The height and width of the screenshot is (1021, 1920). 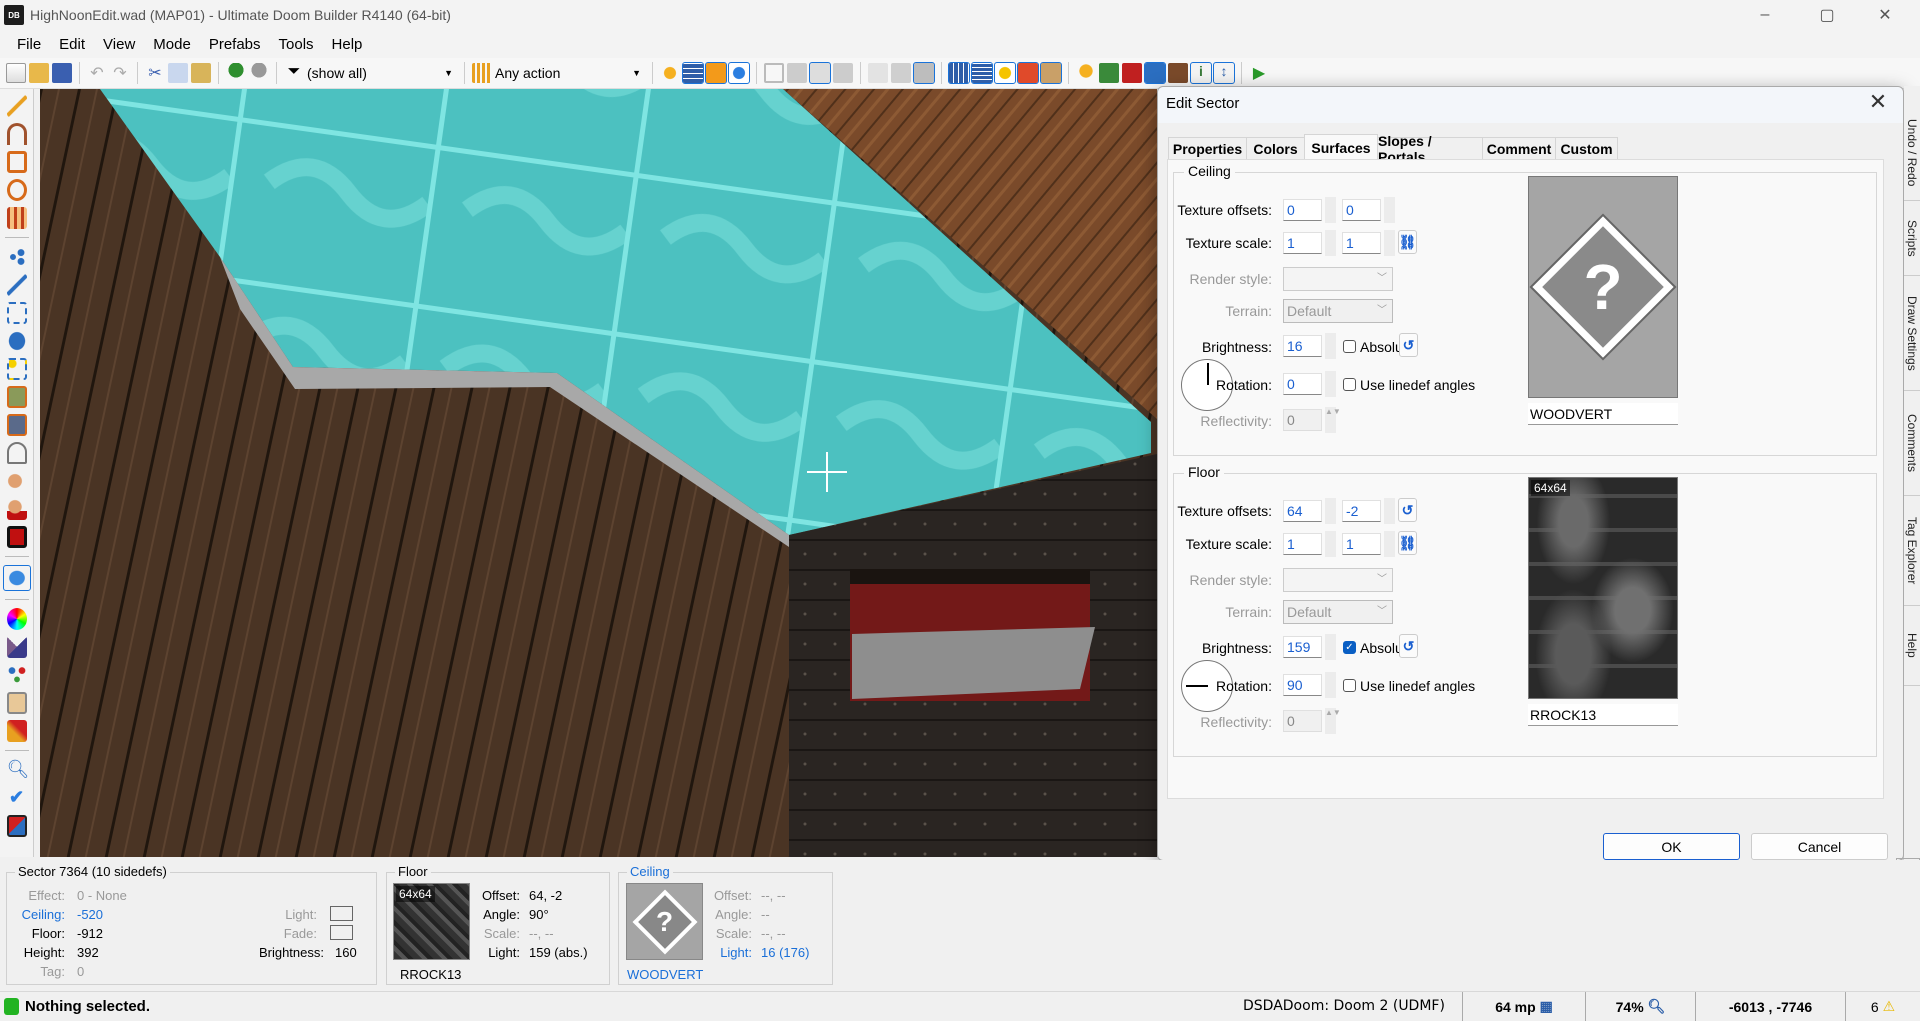 I want to click on menu-mode: Mode, so click(x=172, y=44).